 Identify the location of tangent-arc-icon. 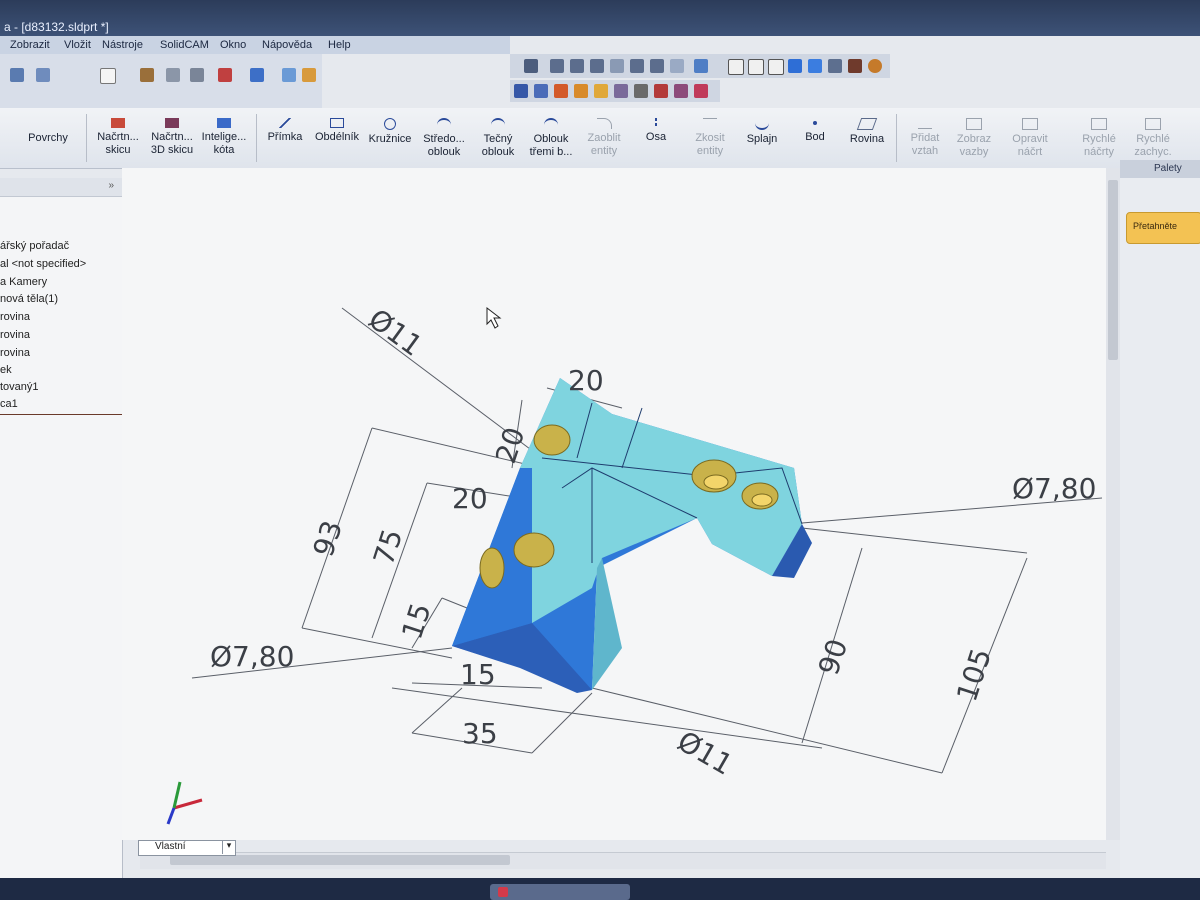
(498, 124).